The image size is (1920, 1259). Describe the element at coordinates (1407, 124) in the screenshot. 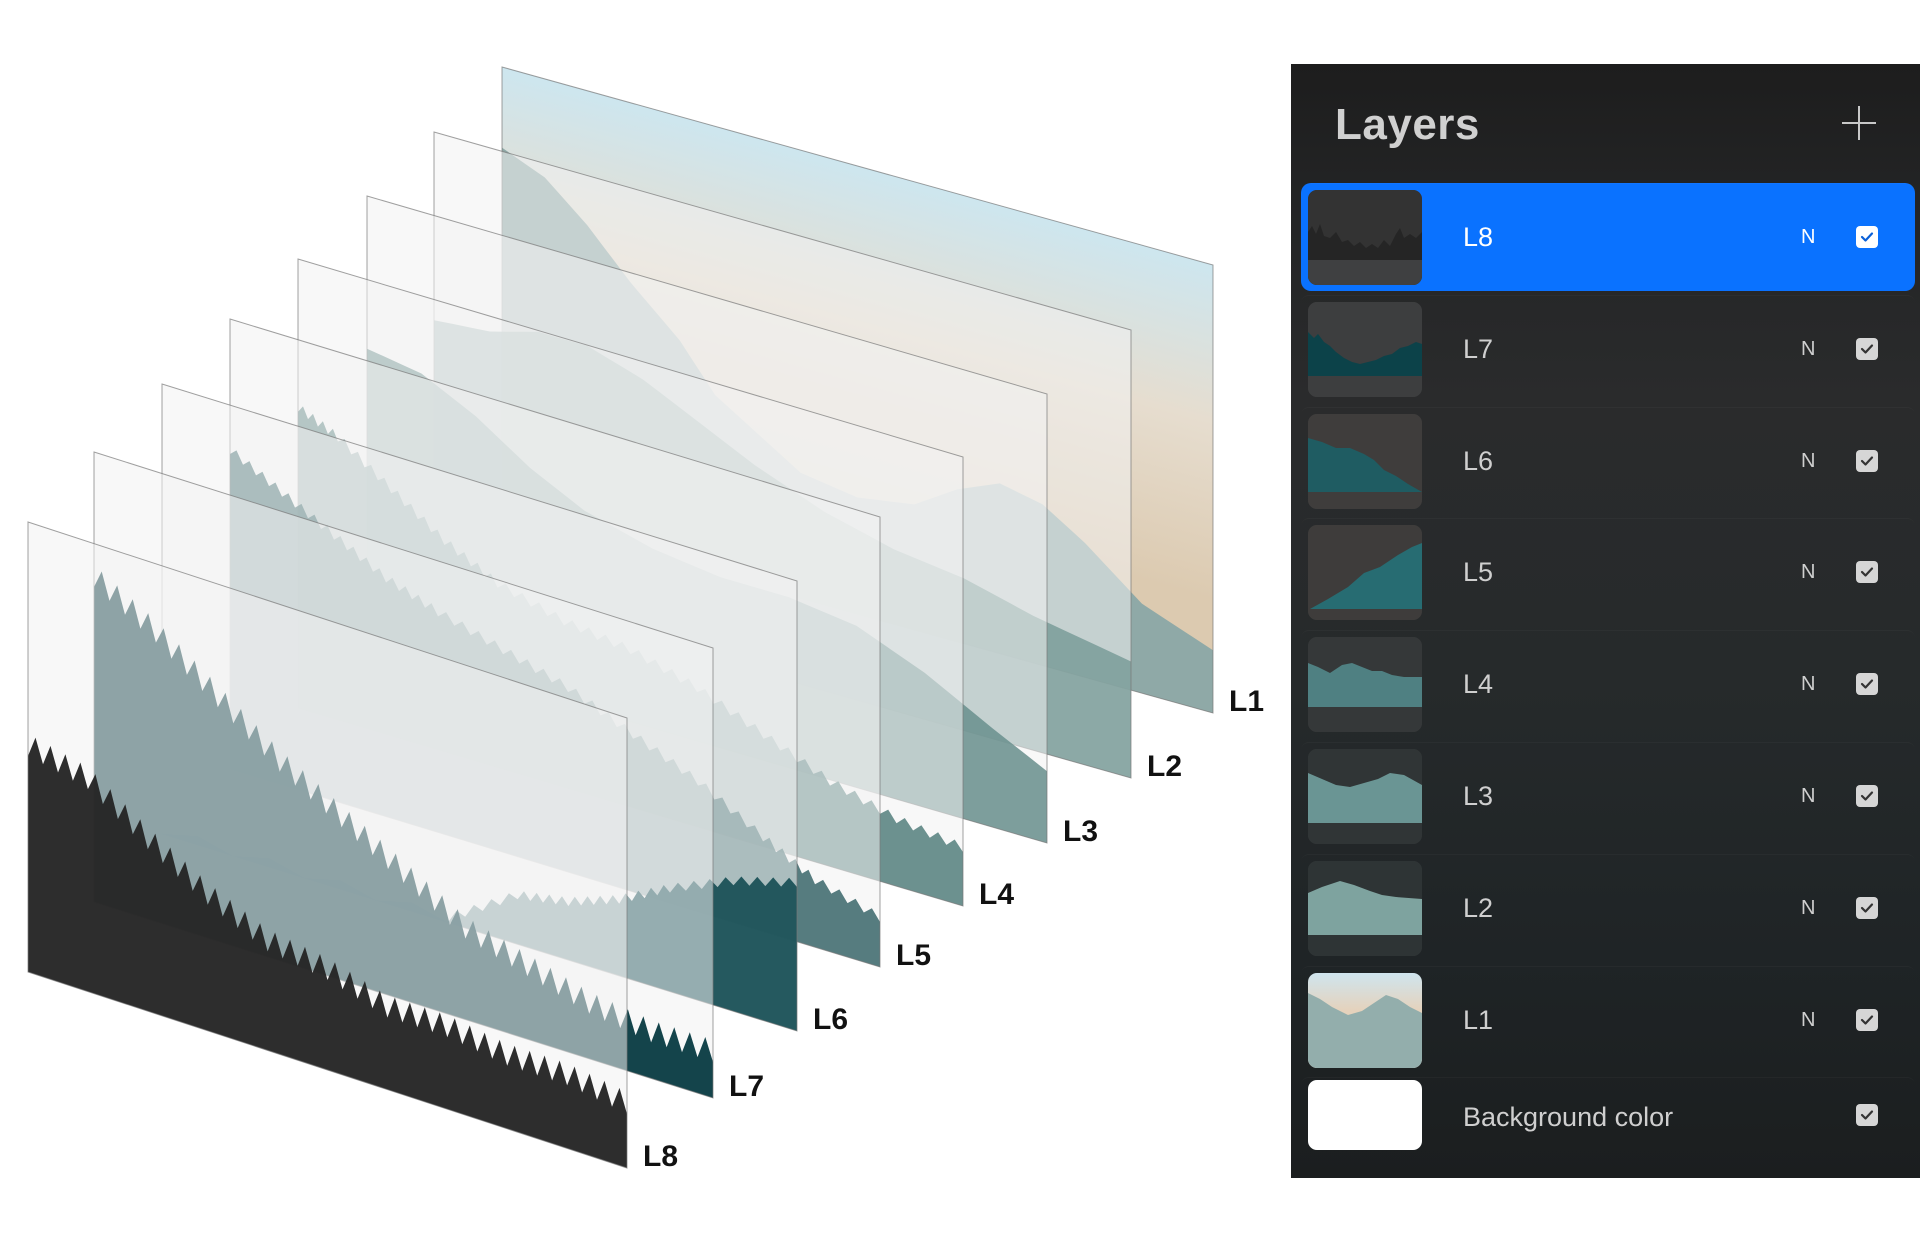

I see `panel-title: Layers` at that location.